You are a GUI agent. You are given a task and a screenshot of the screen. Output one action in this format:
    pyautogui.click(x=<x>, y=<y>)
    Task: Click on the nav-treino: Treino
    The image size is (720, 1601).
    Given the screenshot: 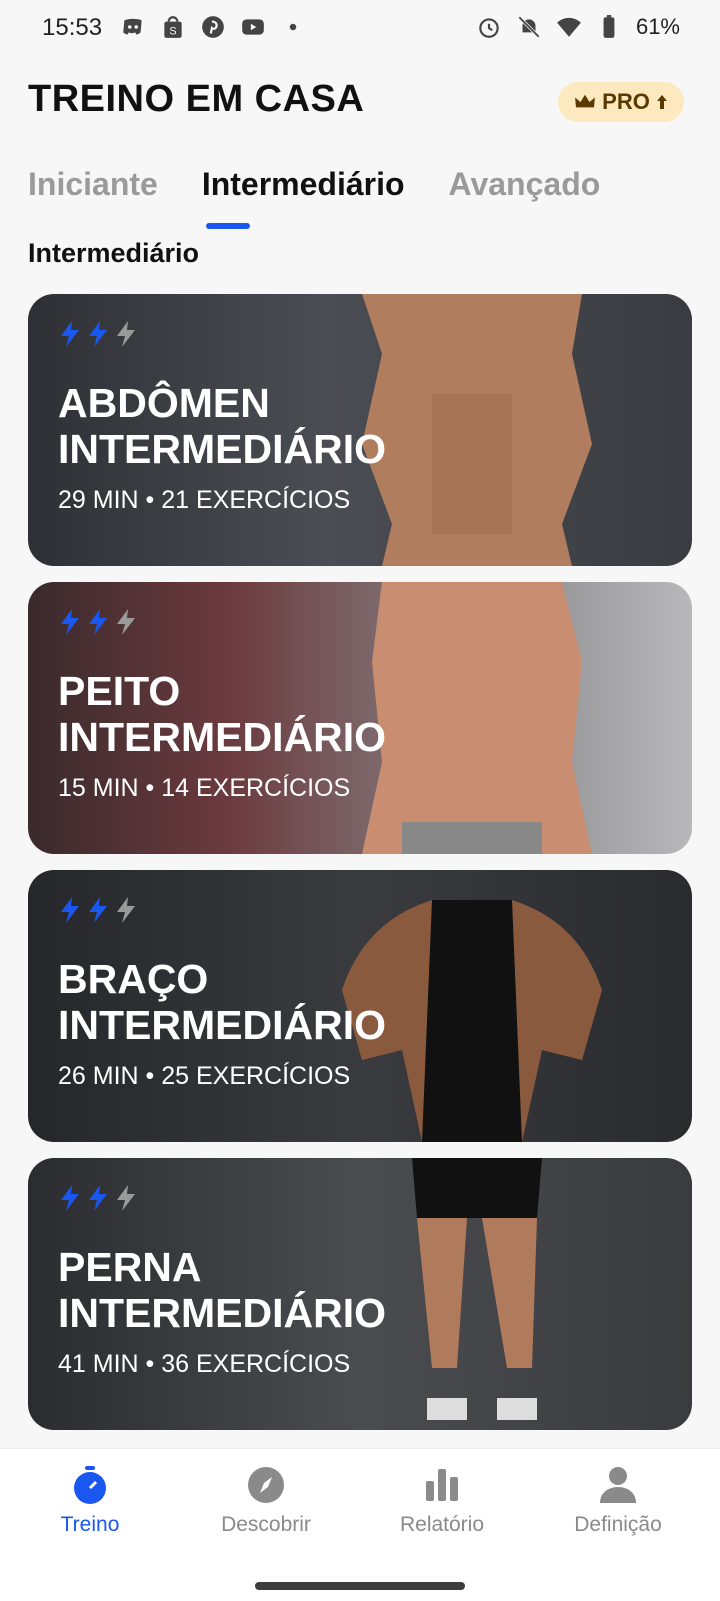 What is the action you would take?
    pyautogui.click(x=90, y=1500)
    